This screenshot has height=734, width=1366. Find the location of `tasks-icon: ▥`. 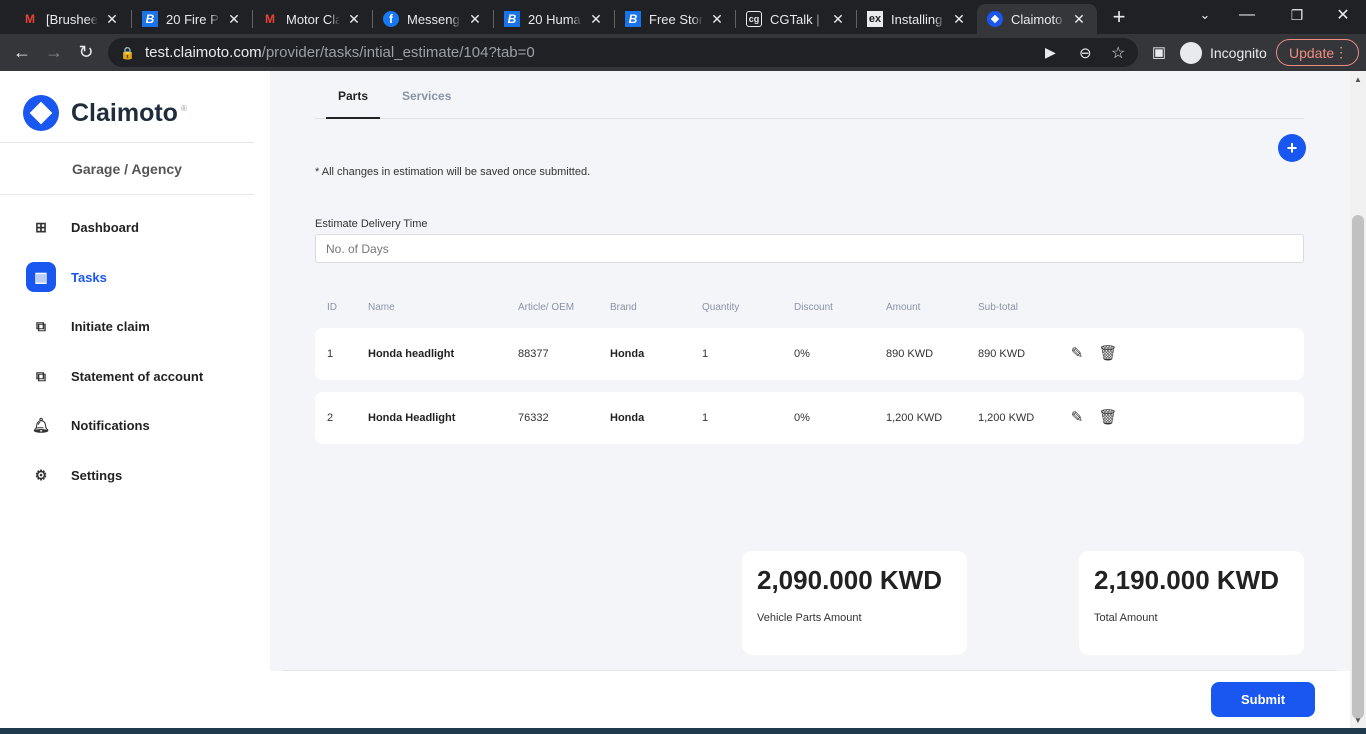

tasks-icon: ▥ is located at coordinates (41, 277).